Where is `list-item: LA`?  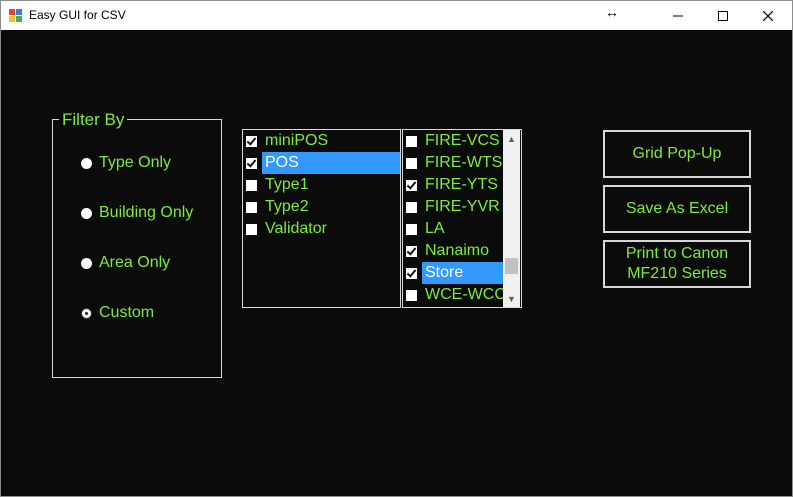
list-item: LA is located at coordinates (425, 229).